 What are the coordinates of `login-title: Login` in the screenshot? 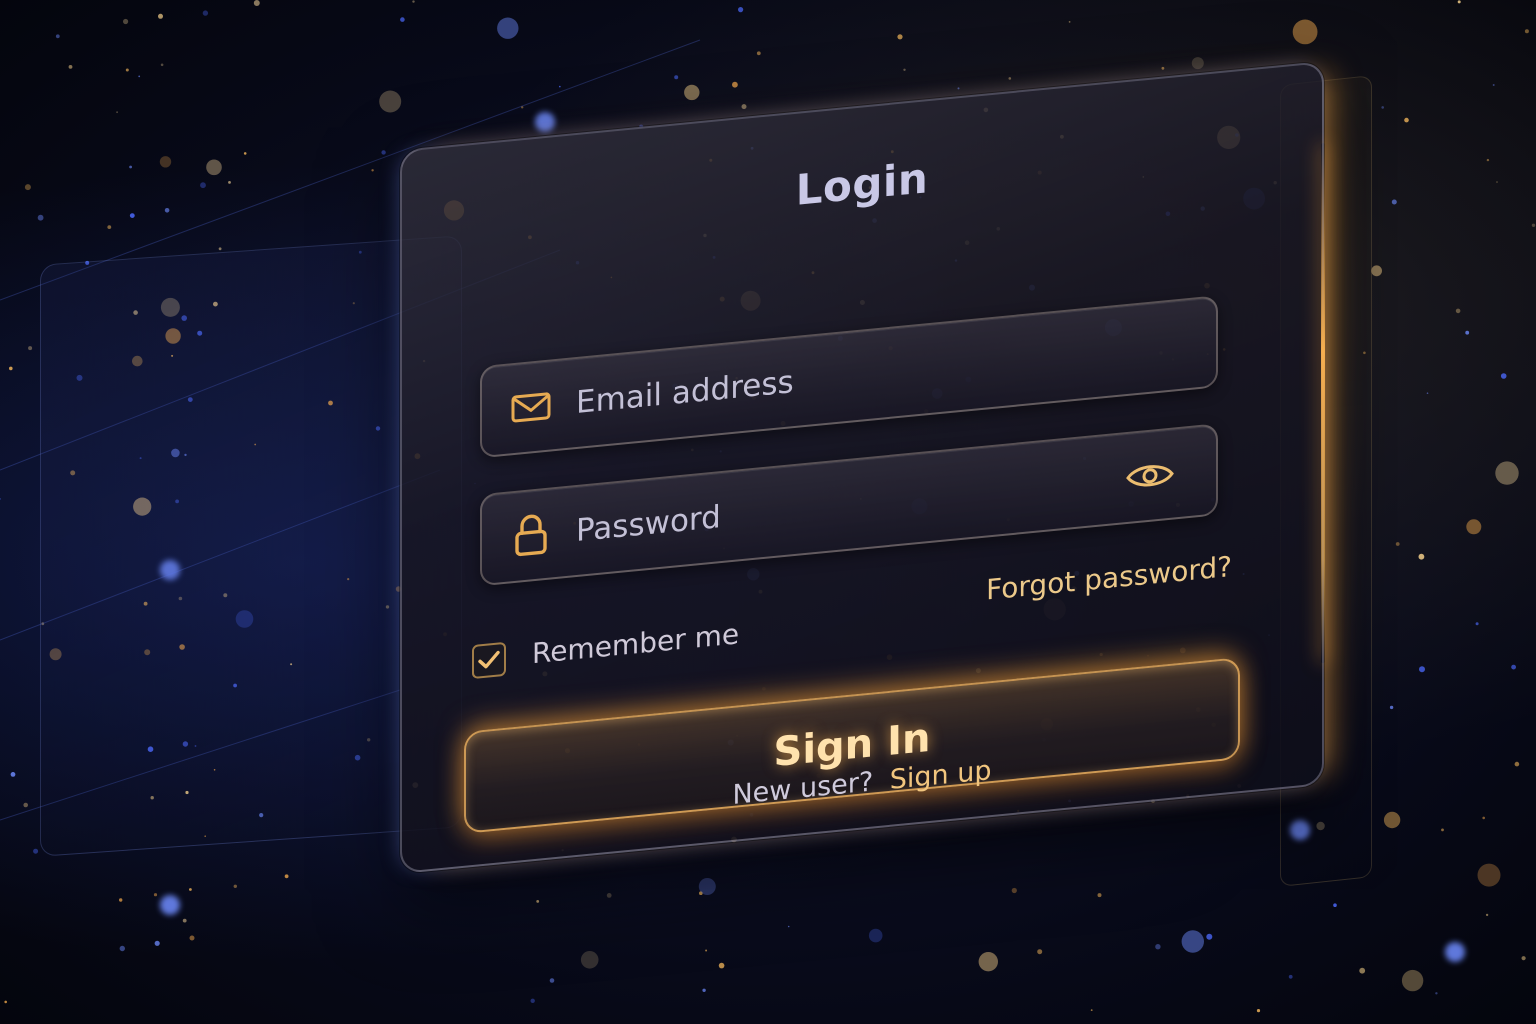 It's located at (862, 184).